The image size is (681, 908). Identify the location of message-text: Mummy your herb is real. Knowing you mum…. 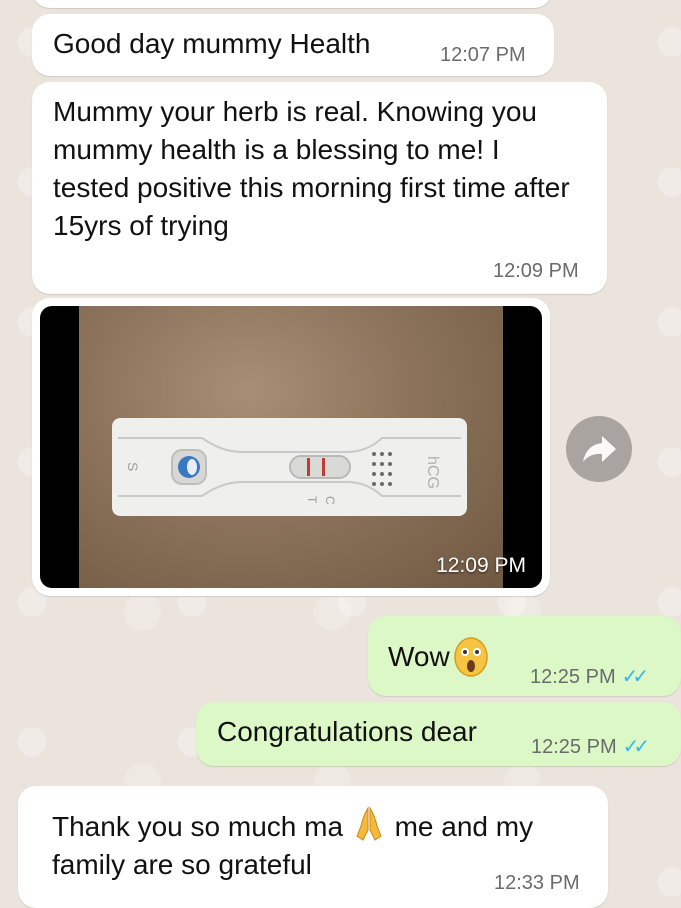
(311, 168).